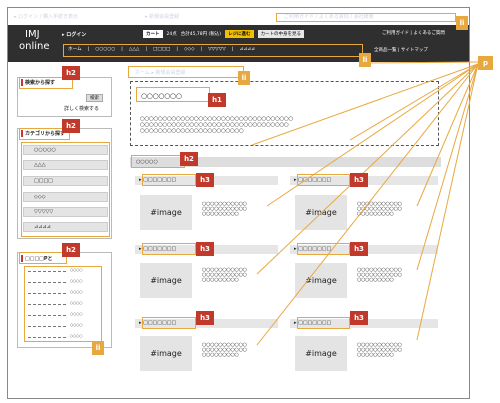 Image resolution: width=500 pixels, height=403 pixels. Describe the element at coordinates (34, 46) in the screenshot. I see `logo-line2: online` at that location.